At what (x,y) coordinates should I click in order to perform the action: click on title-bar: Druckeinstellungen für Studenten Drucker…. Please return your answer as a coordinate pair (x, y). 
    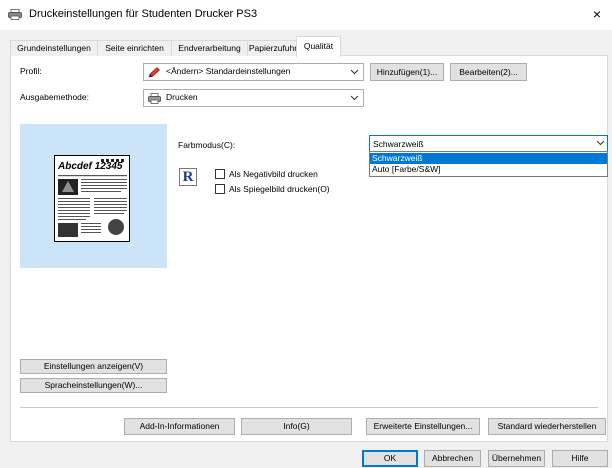
    Looking at the image, I should click on (306, 15).